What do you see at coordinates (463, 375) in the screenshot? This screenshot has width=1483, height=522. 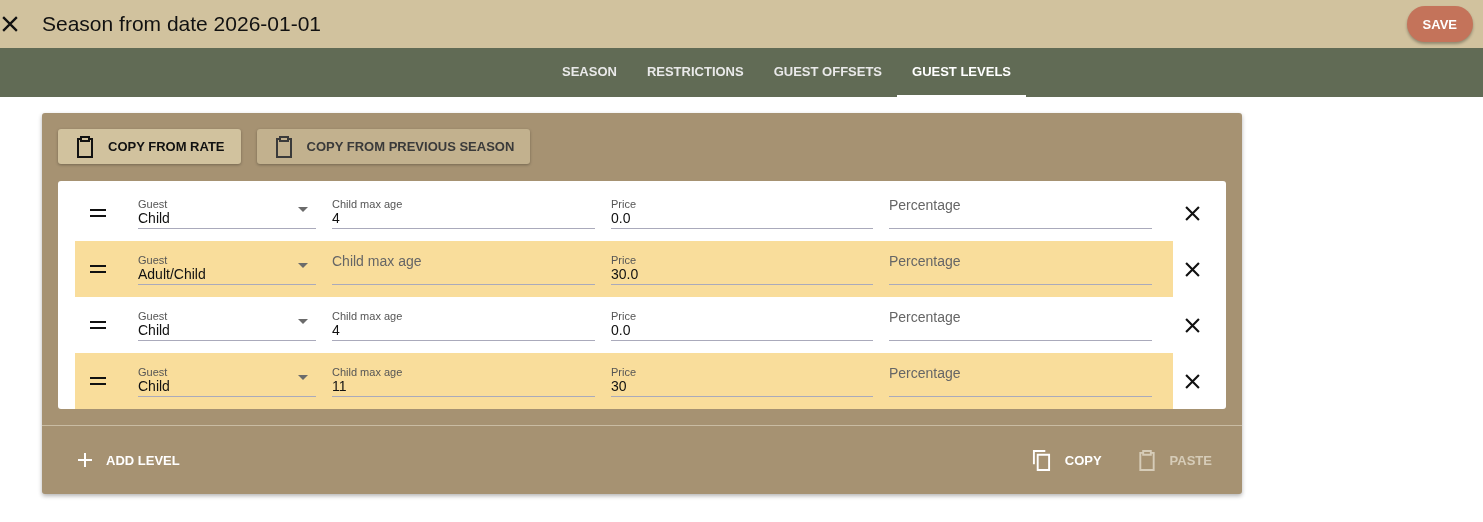 I see `age-field: Child max age 11` at bounding box center [463, 375].